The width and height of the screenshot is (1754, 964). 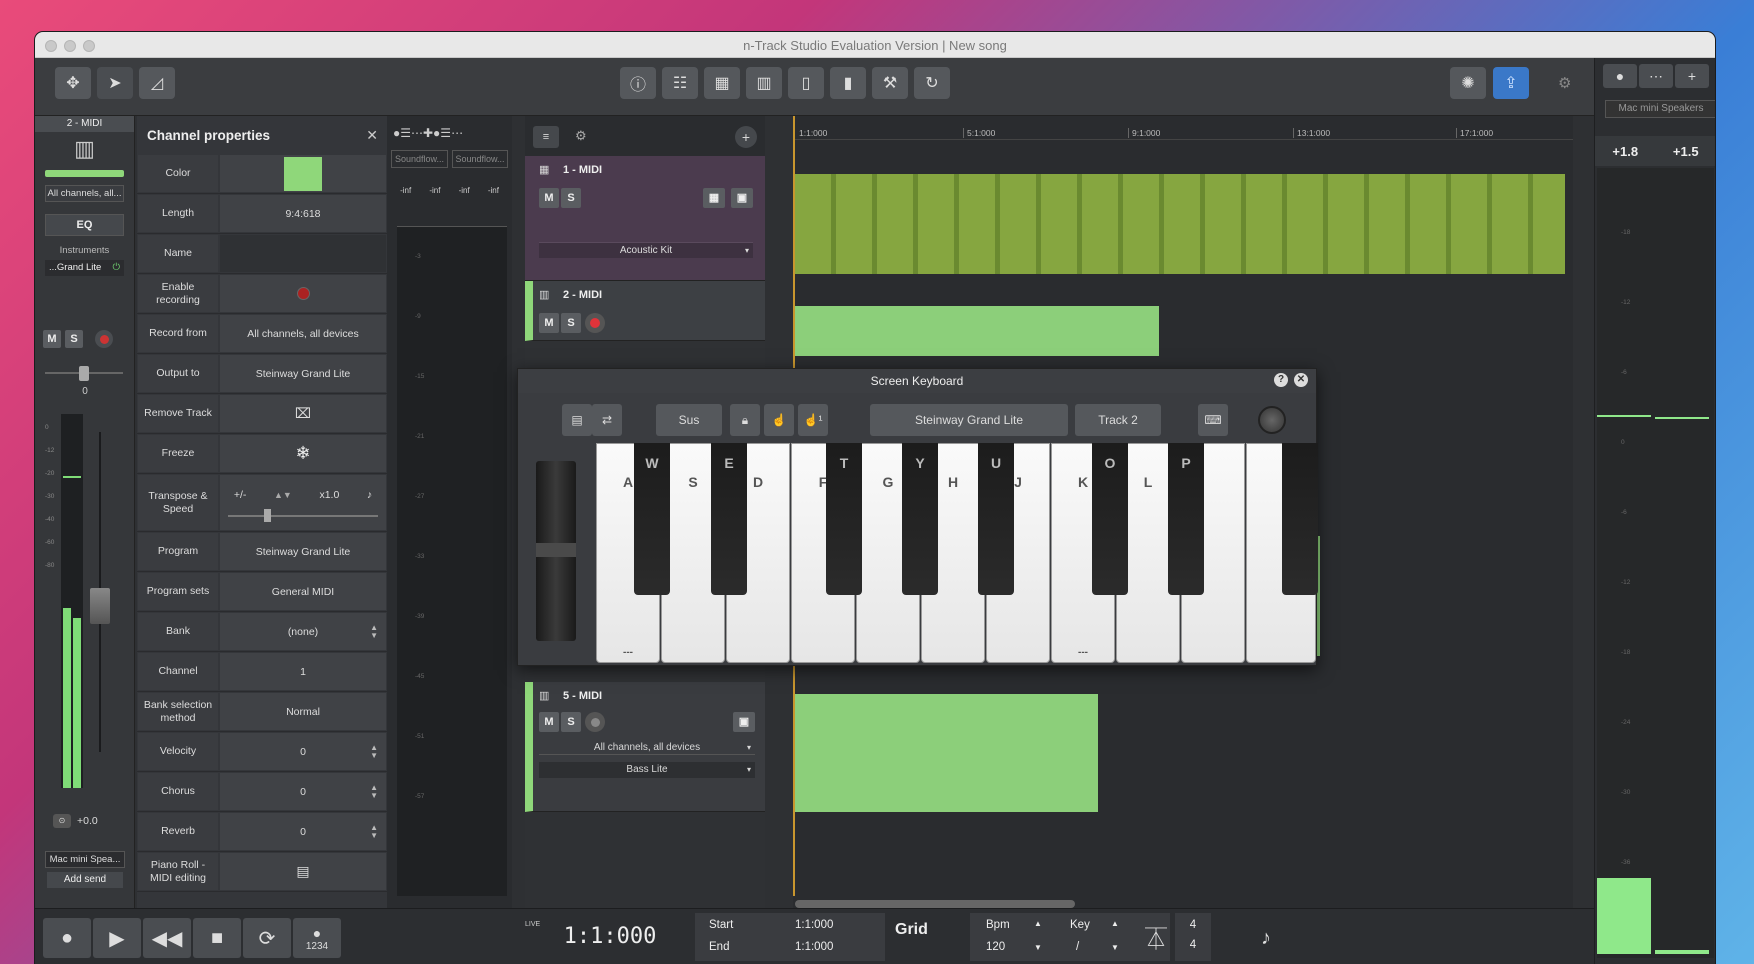 What do you see at coordinates (1180, 224) in the screenshot?
I see `track-1-clip` at bounding box center [1180, 224].